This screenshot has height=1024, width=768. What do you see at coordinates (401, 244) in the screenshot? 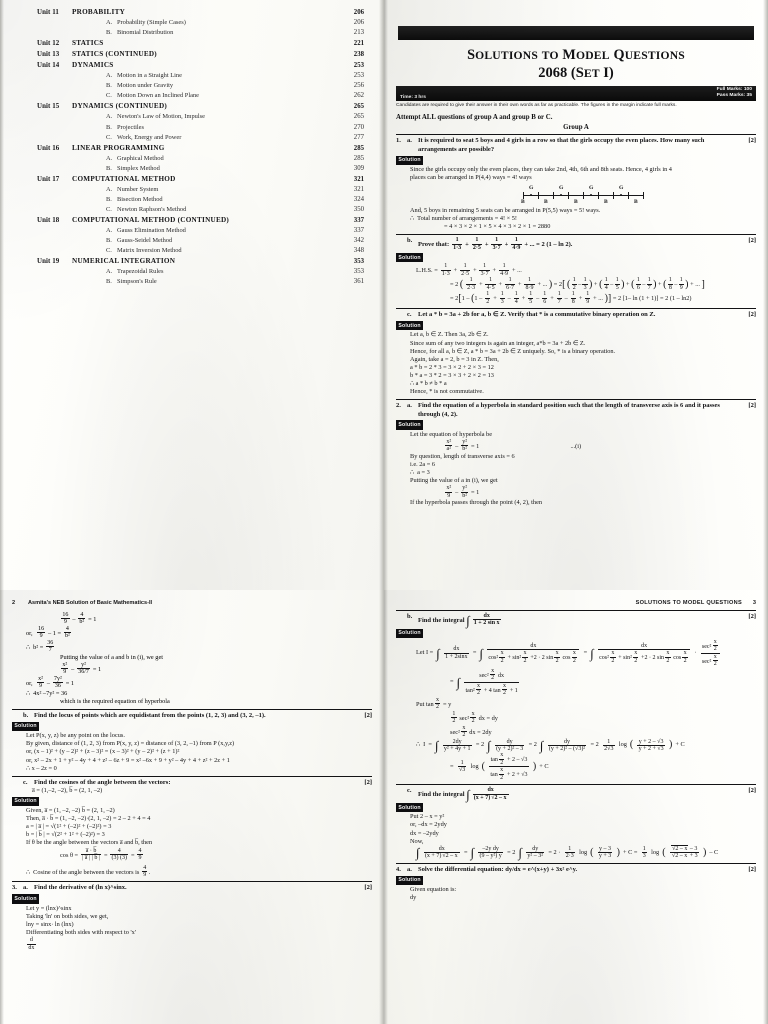
I see `q1b-number` at bounding box center [401, 244].